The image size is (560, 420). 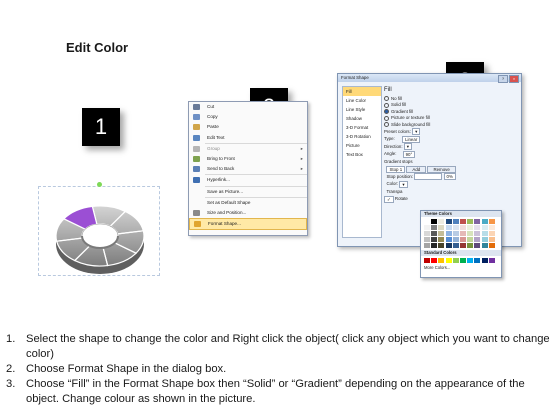 What do you see at coordinates (362, 136) in the screenshot?
I see `nav-item-5: 3-D Rotation` at bounding box center [362, 136].